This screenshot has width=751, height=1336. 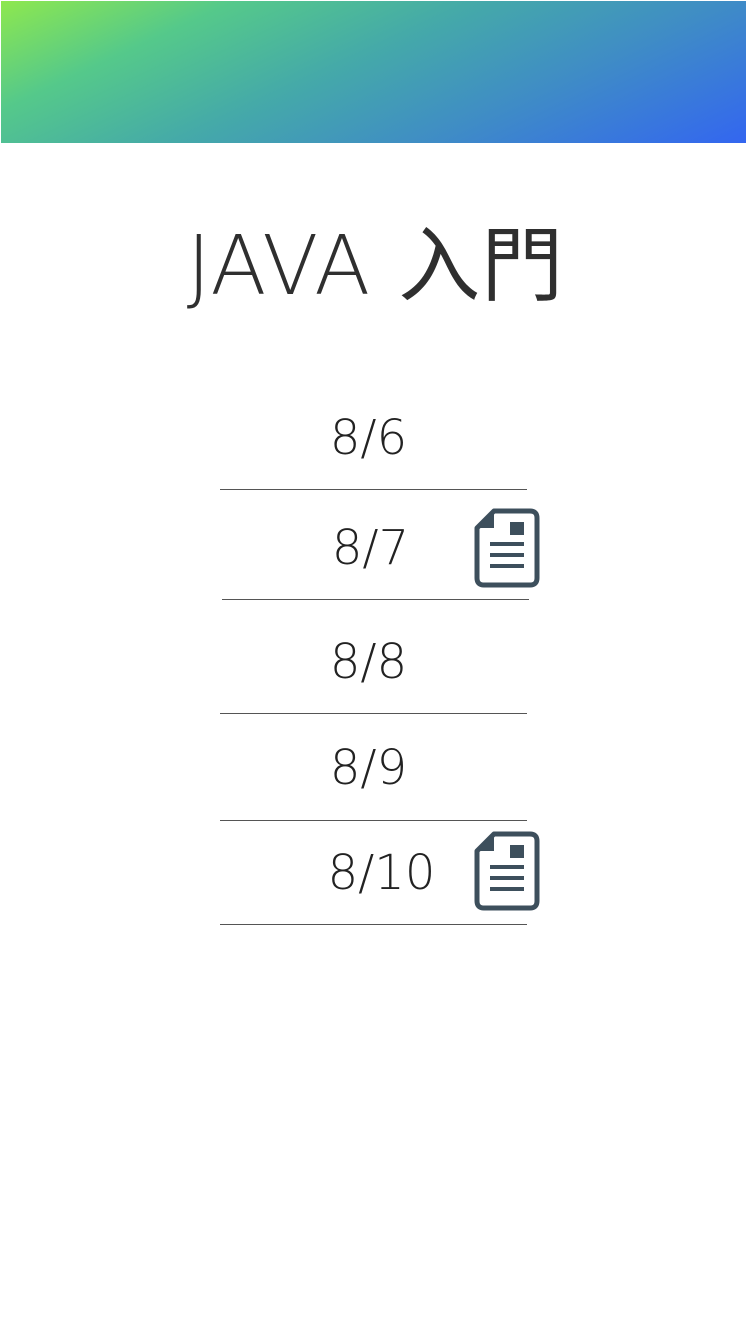 I want to click on date-label: 8/6, so click(x=368, y=438).